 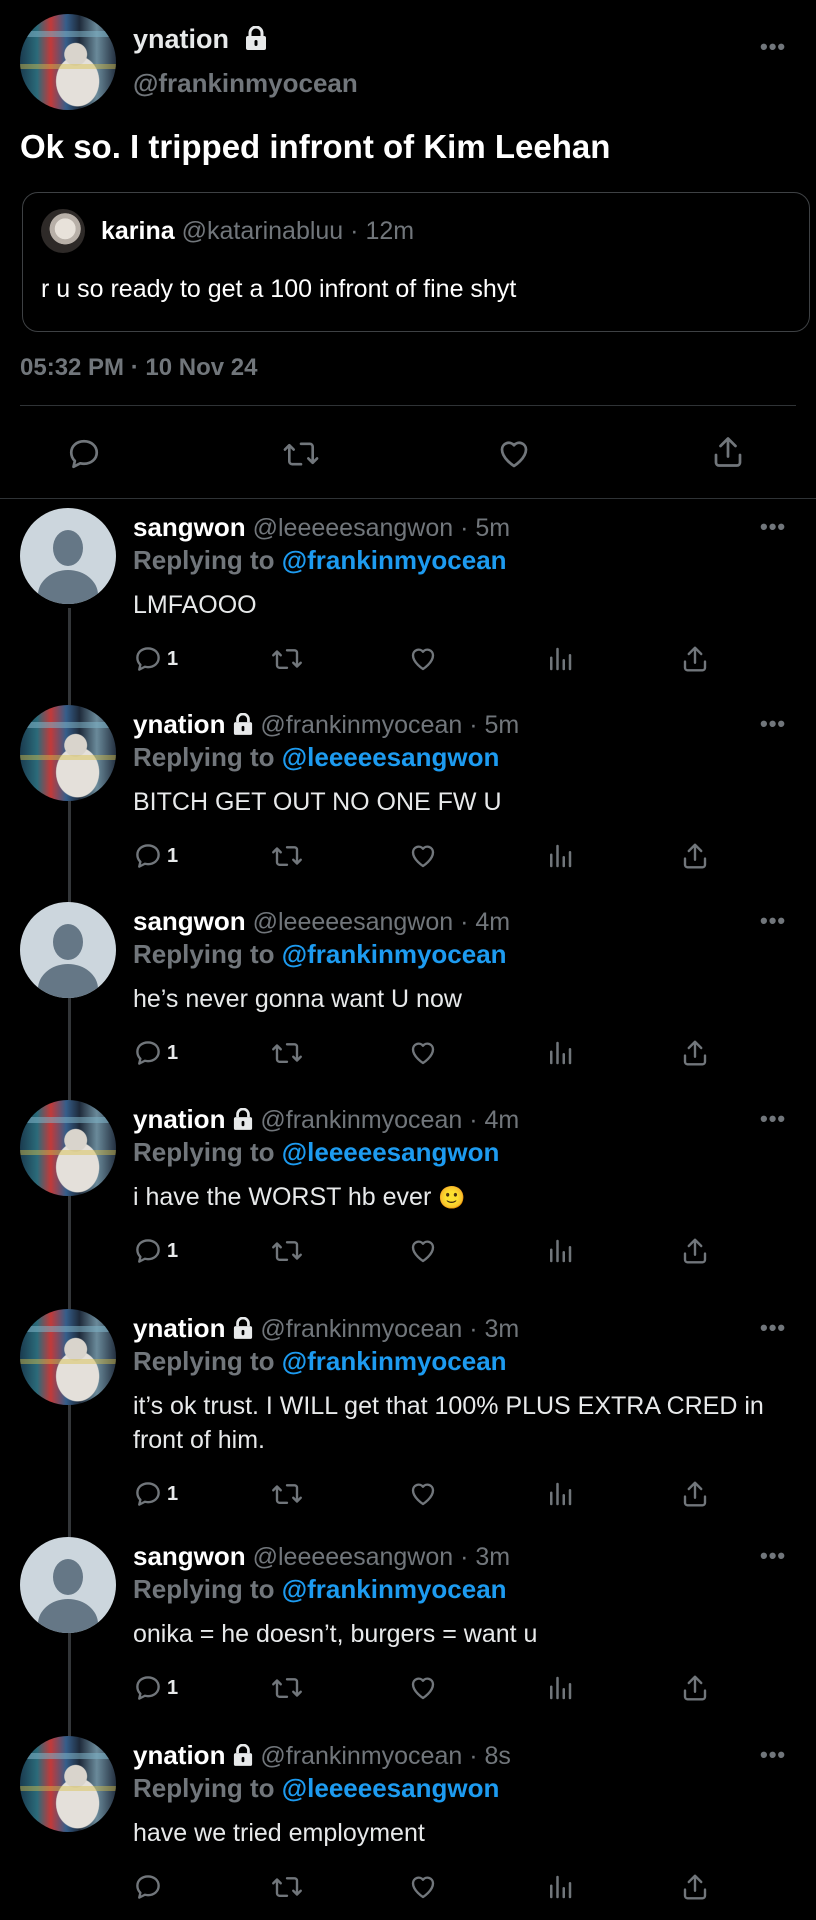 I want to click on author-display-name: ynation, so click(x=200, y=39).